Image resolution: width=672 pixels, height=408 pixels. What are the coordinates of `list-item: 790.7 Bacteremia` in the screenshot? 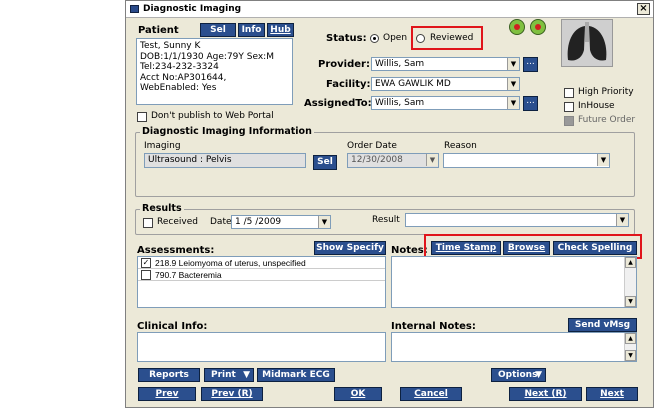 It's located at (261, 275).